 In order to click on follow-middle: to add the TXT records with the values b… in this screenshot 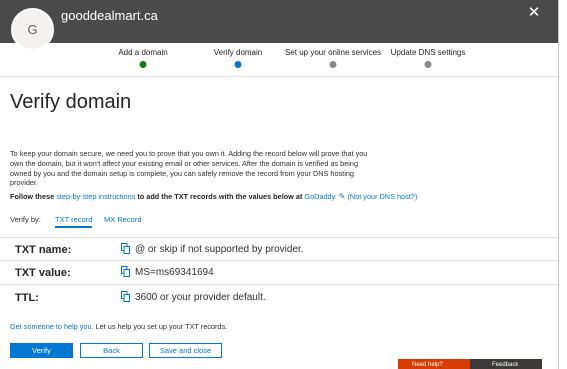, I will do `click(220, 196)`.